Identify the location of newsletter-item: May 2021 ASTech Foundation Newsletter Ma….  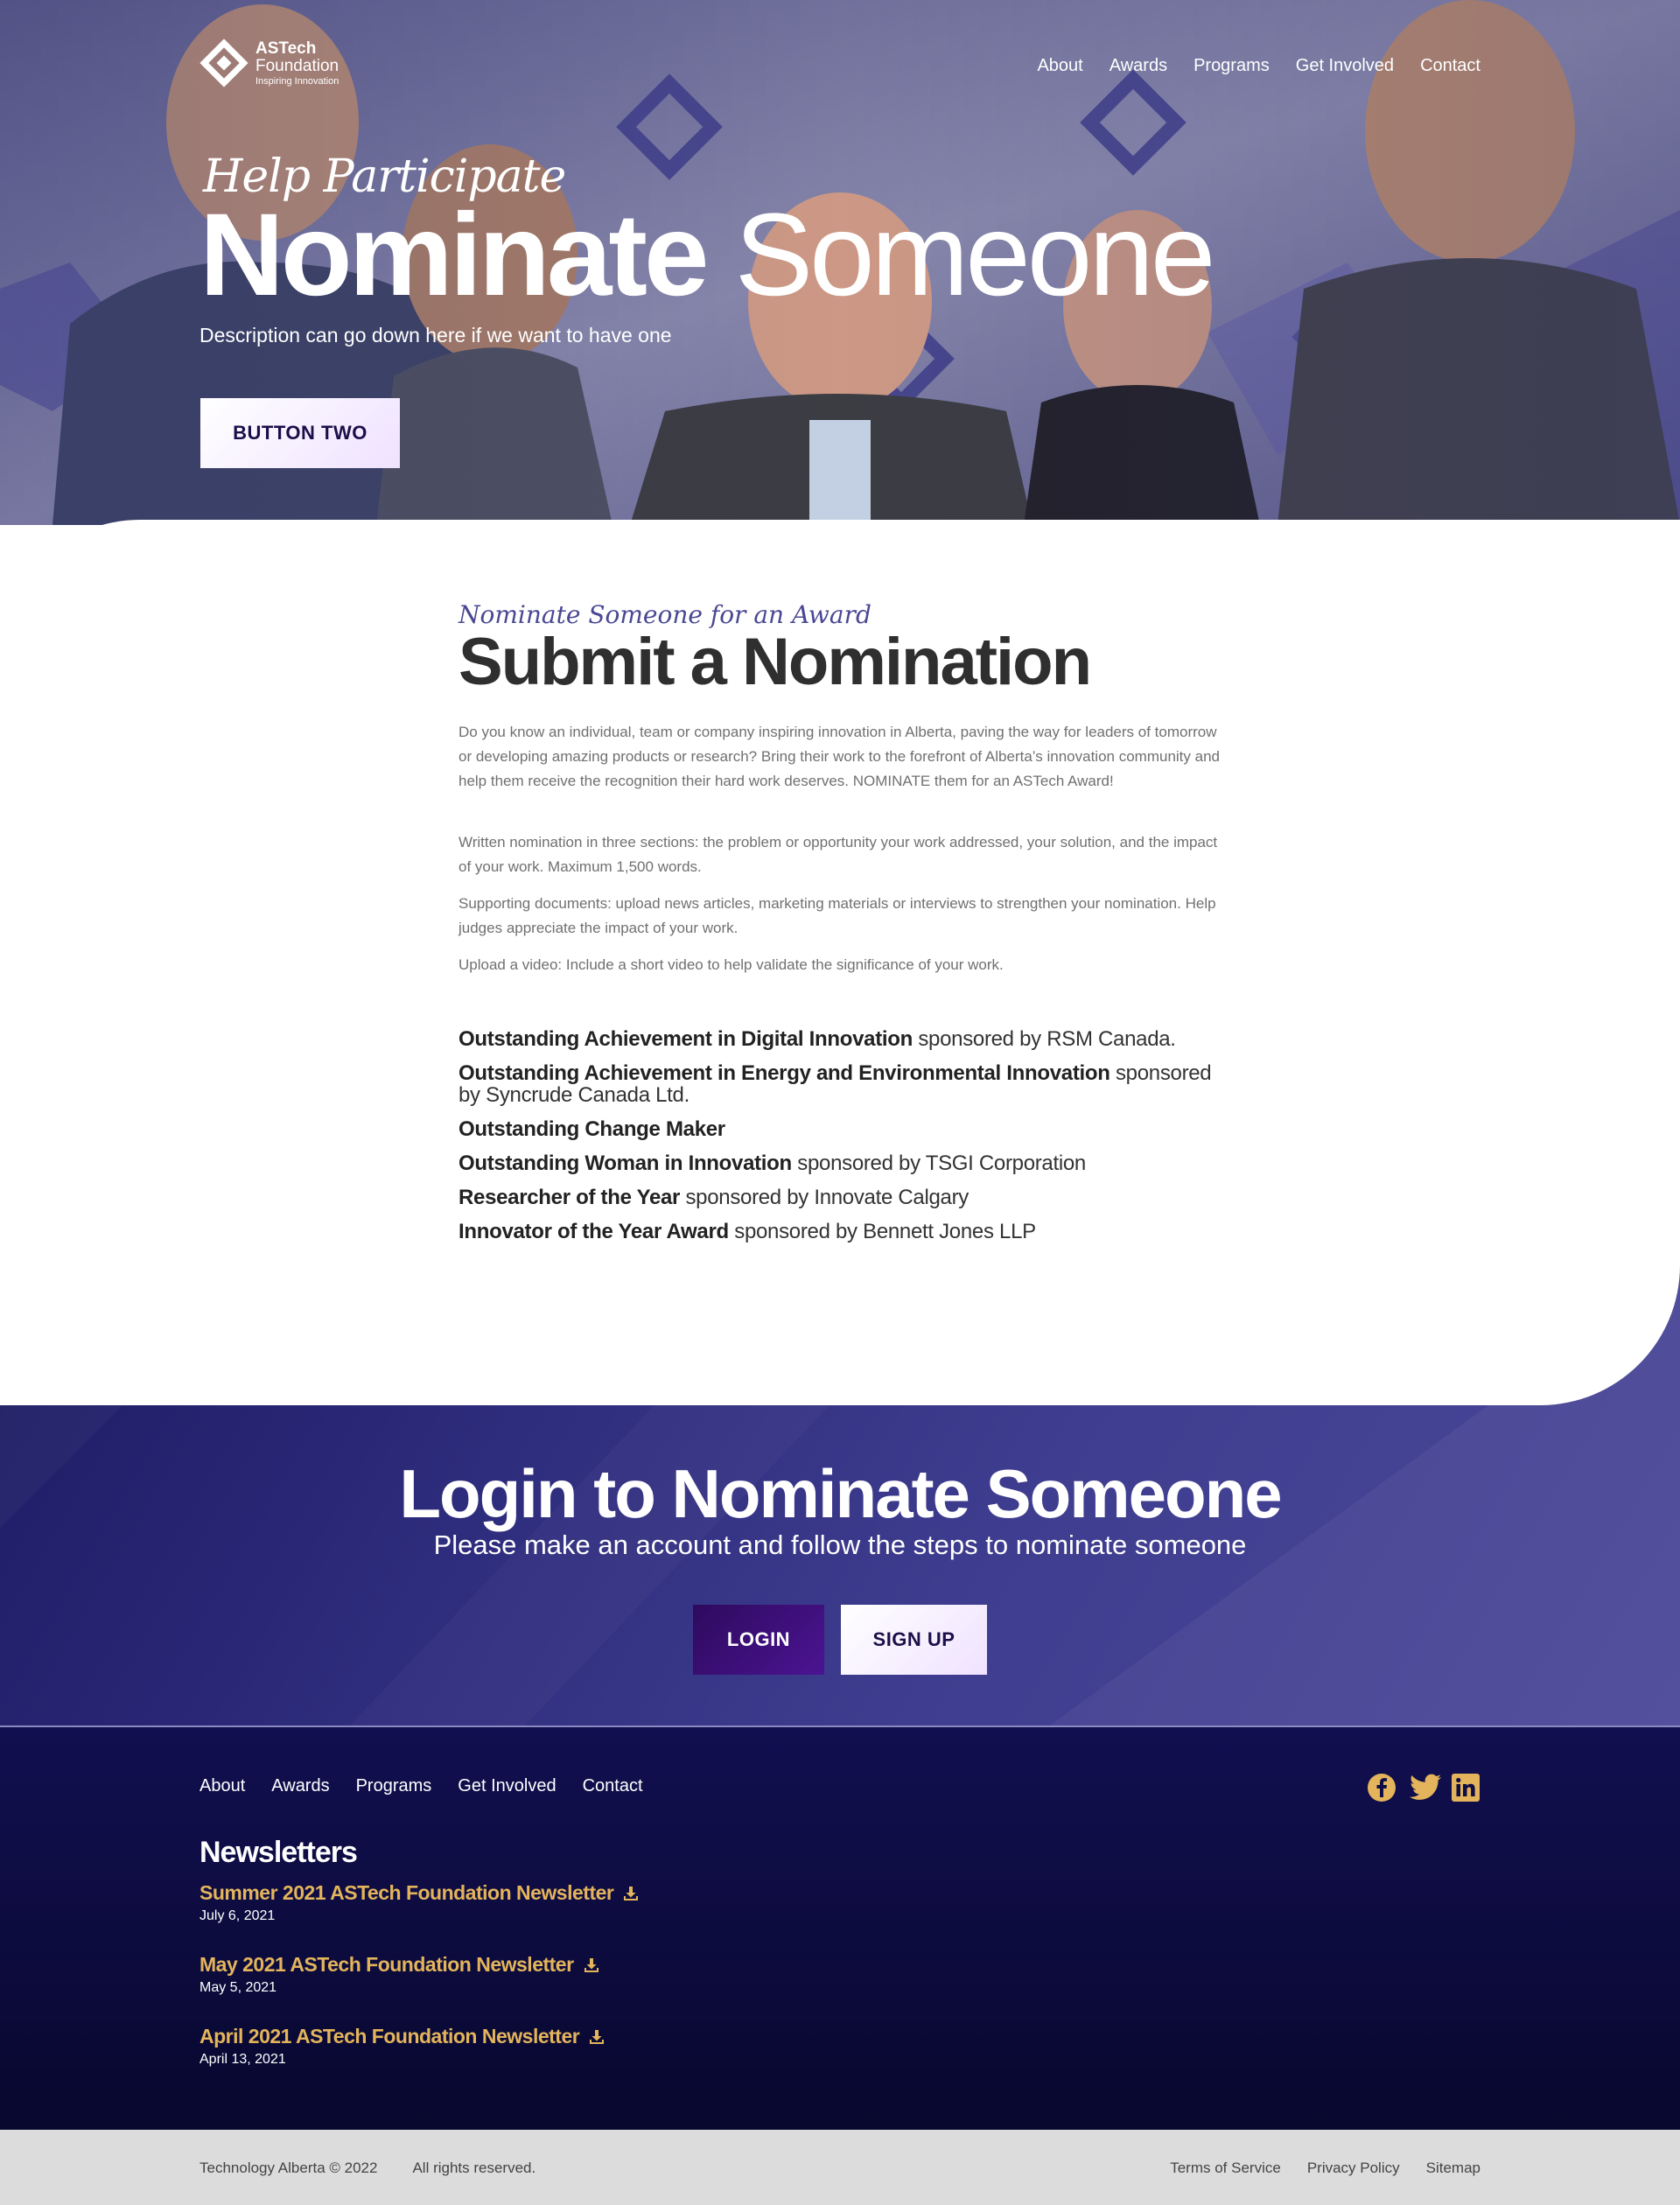
(400, 1974).